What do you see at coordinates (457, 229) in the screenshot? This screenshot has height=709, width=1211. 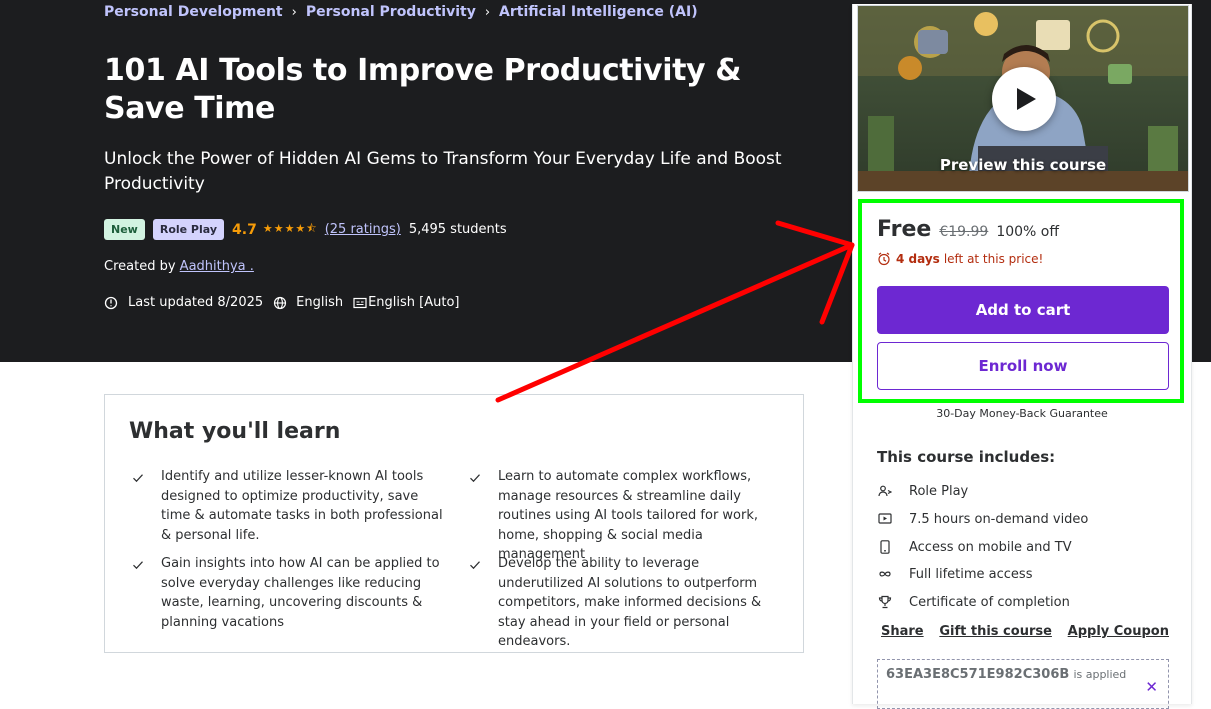 I see `students-count: 5,495 students` at bounding box center [457, 229].